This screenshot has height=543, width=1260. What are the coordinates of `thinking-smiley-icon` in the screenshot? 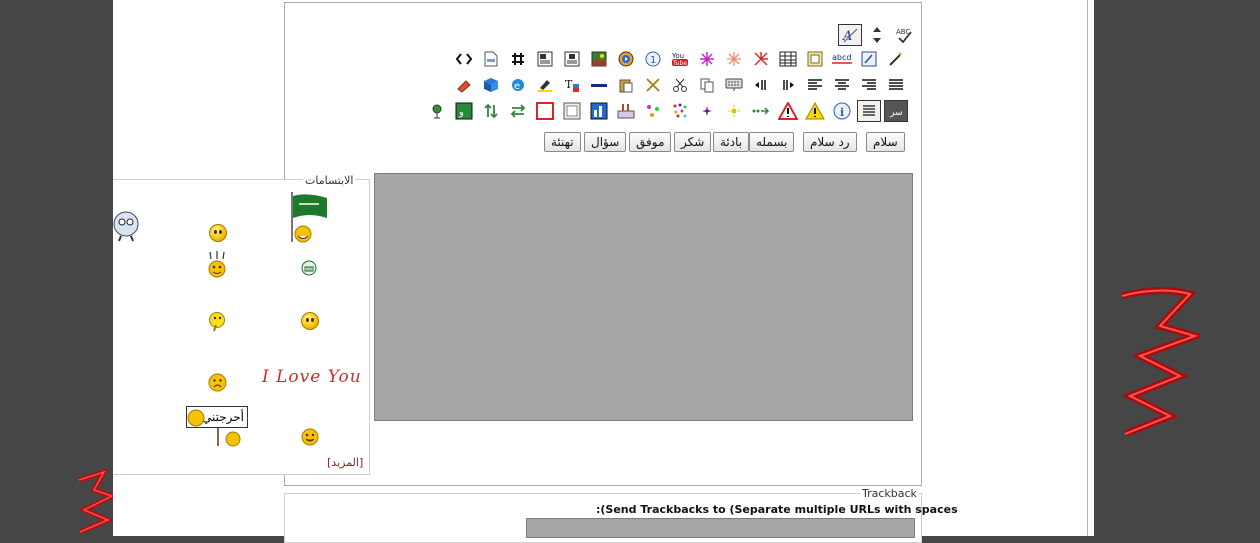 It's located at (217, 322).